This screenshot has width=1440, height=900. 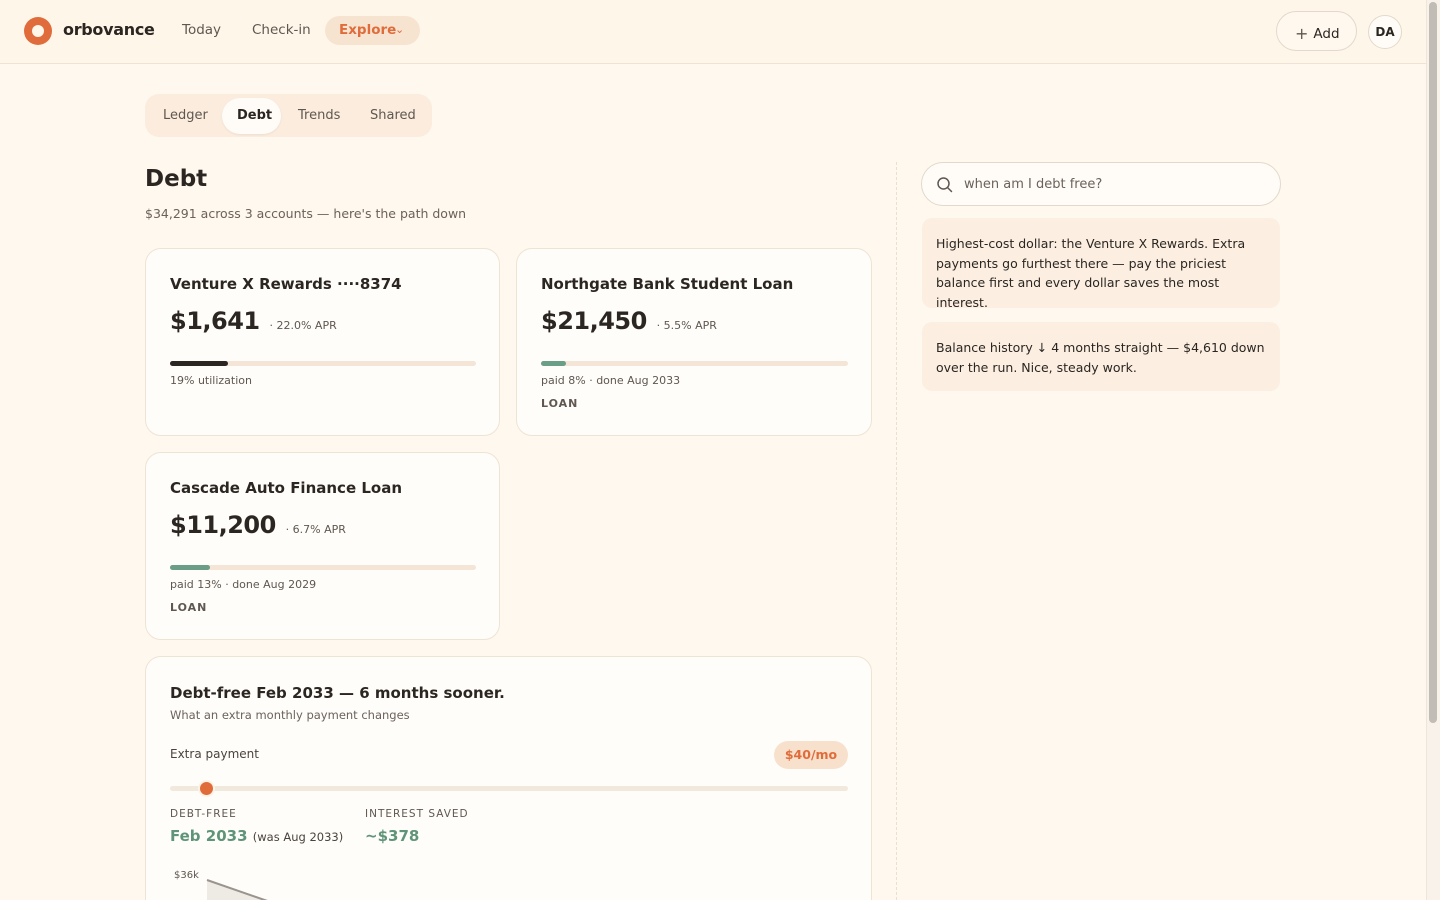 I want to click on interest-saved-value: ~$378, so click(x=392, y=836).